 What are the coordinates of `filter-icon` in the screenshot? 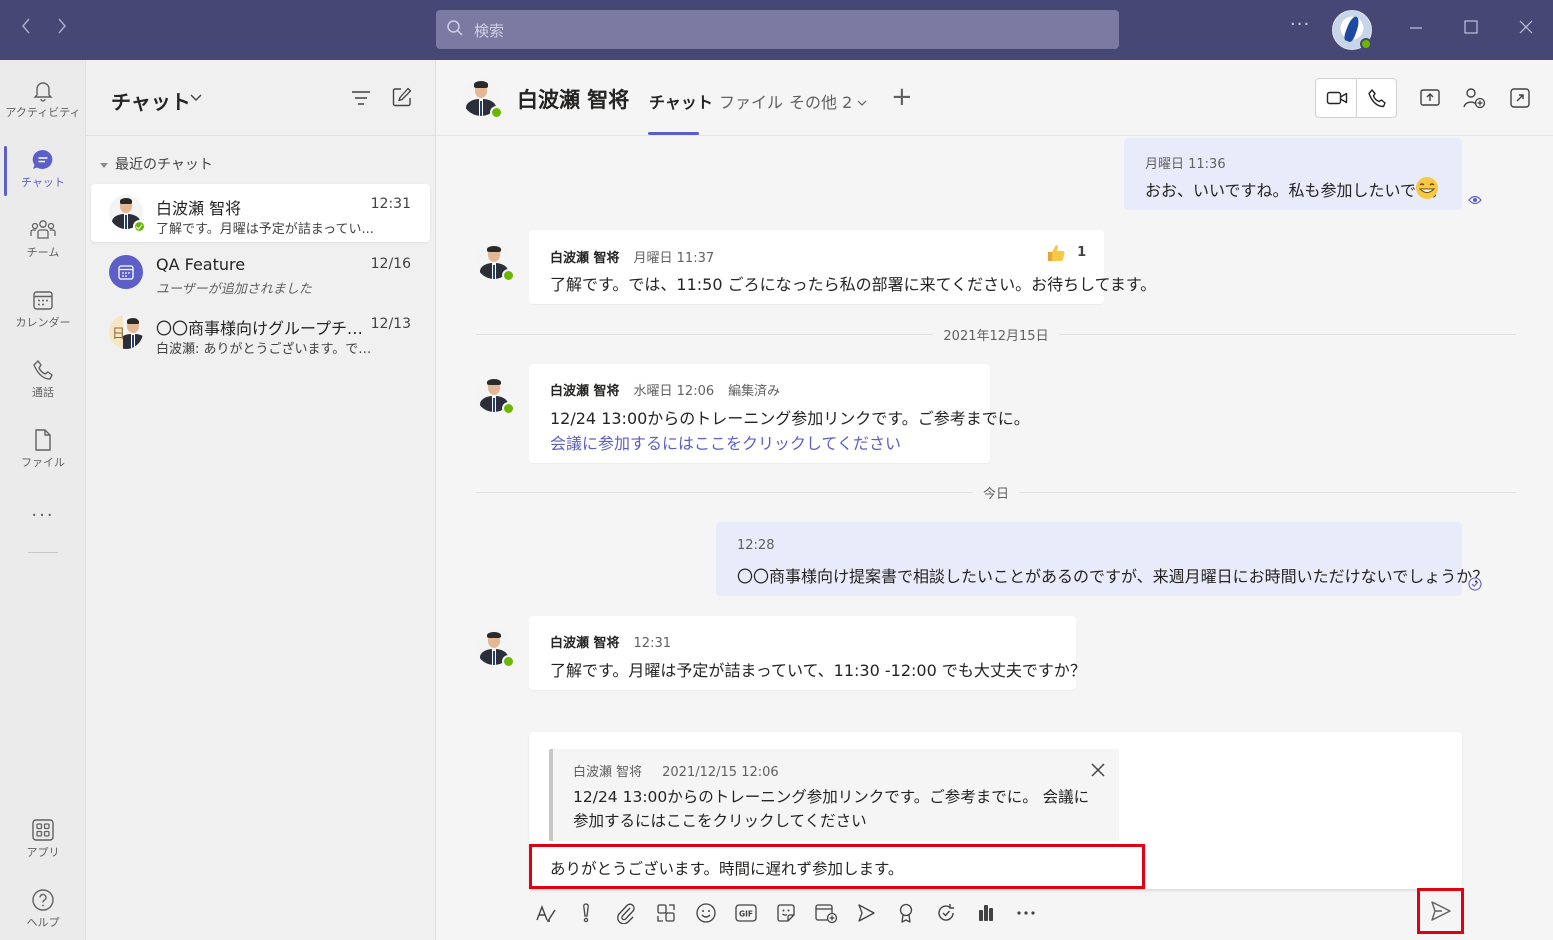 It's located at (361, 98).